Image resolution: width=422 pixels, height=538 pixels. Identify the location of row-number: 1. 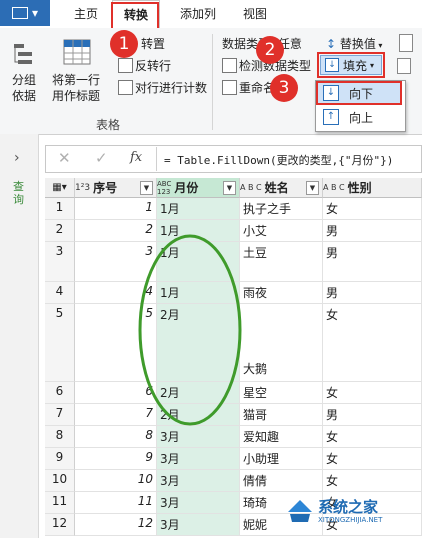
(60, 209).